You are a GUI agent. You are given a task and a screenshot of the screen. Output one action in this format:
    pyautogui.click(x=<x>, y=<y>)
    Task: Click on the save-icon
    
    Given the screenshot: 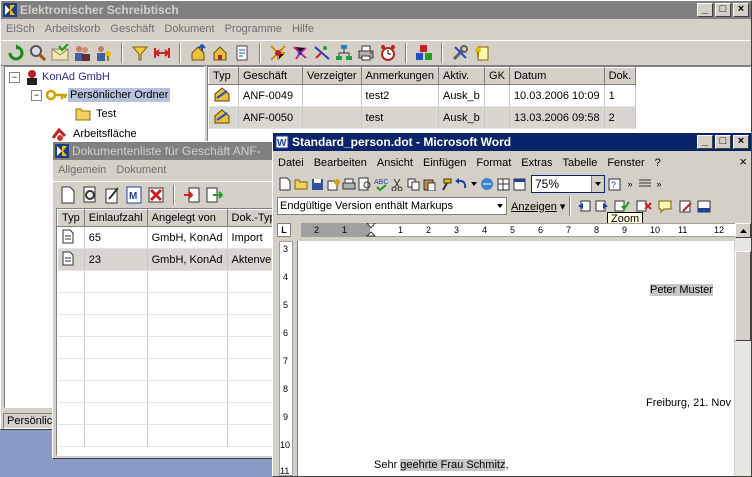 What is the action you would take?
    pyautogui.click(x=317, y=184)
    